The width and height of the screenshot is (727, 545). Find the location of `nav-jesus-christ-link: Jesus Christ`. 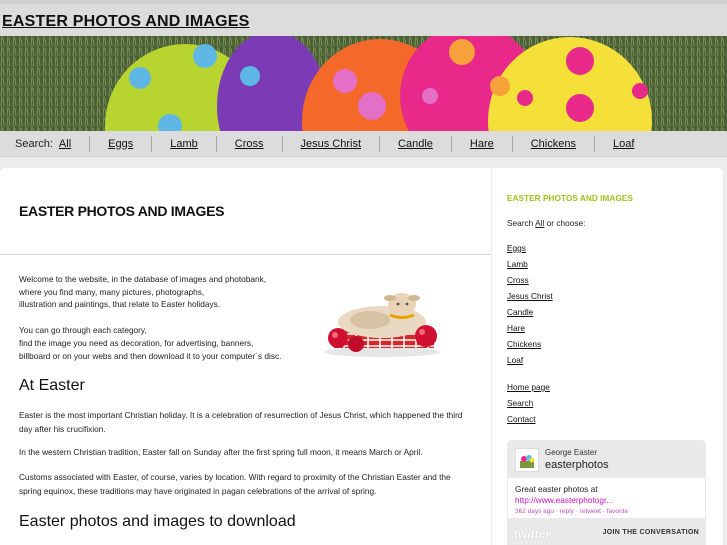

nav-jesus-christ-link: Jesus Christ is located at coordinates (332, 143).